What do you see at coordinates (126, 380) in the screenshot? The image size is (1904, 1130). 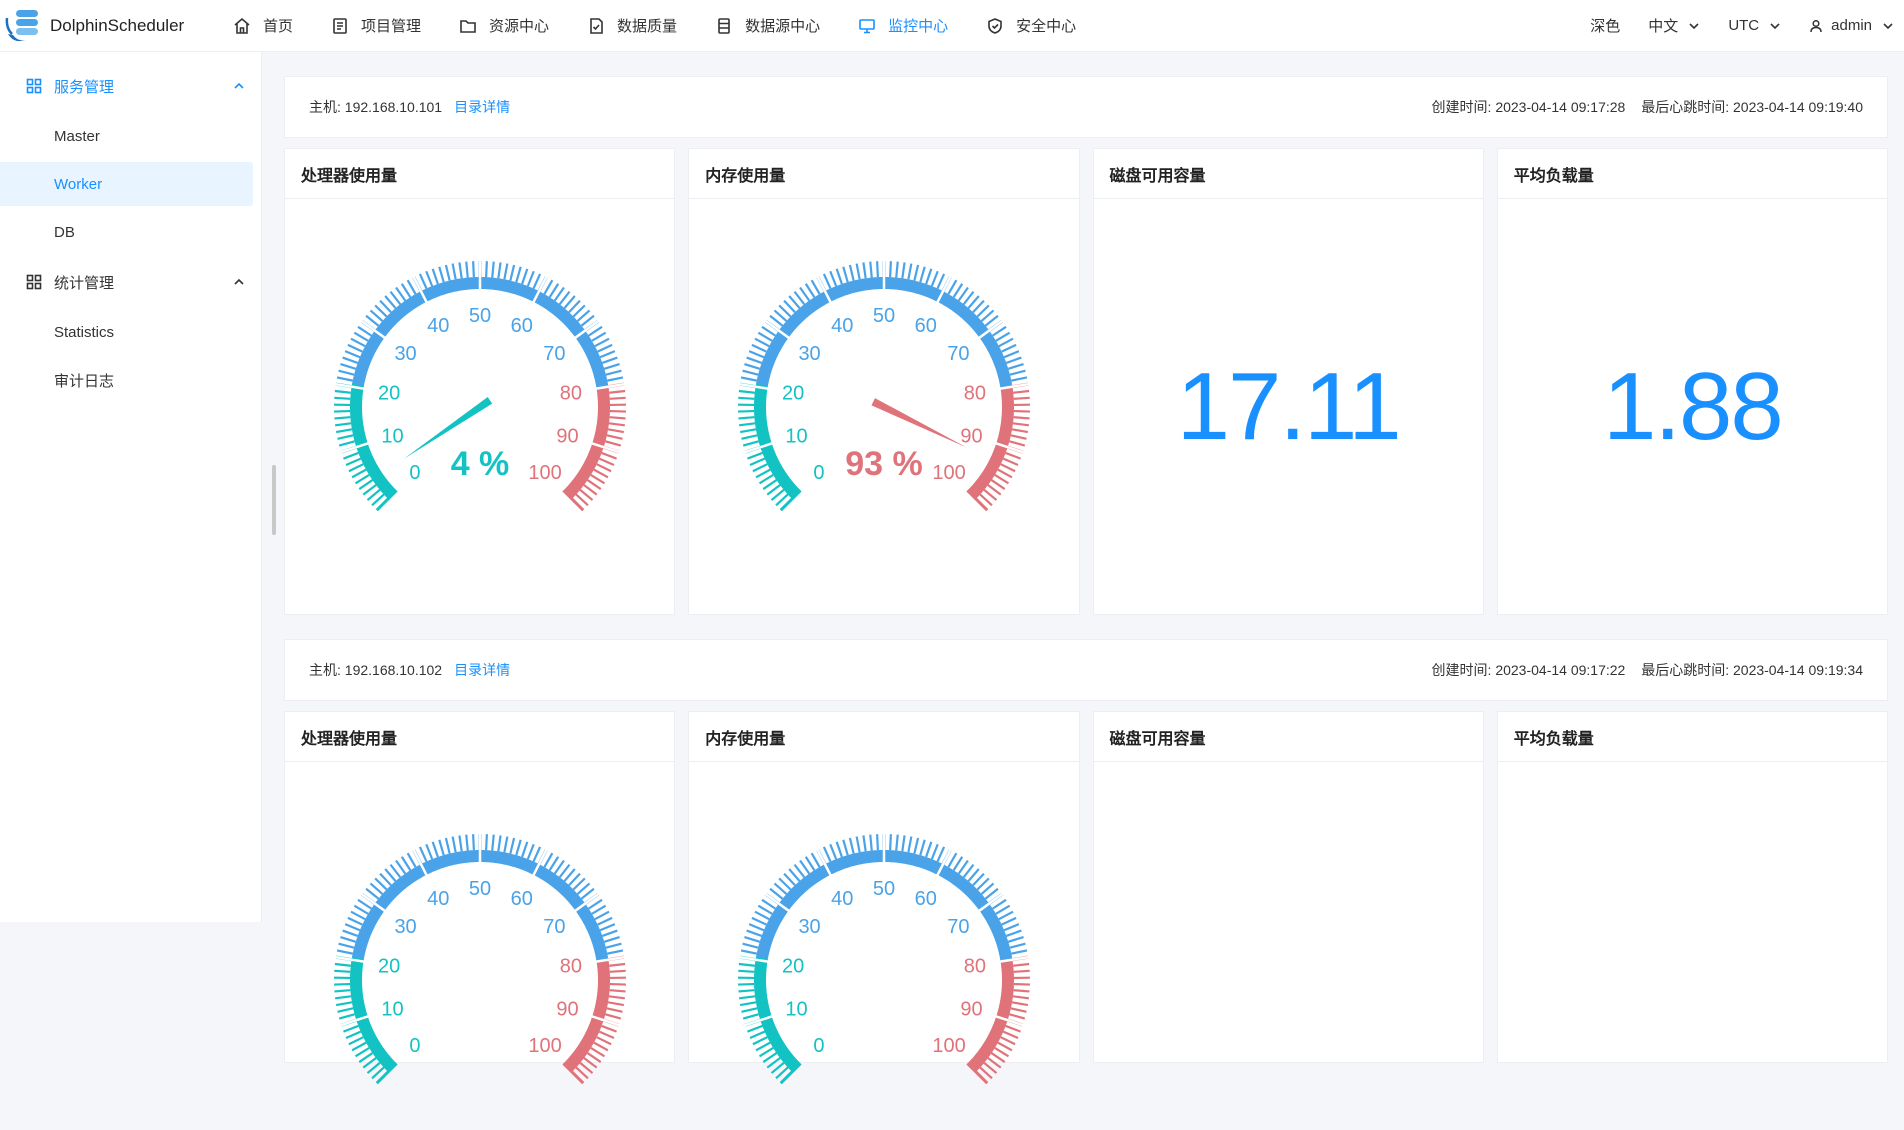 I see `sidebar-item-audit-log: 审计日志` at bounding box center [126, 380].